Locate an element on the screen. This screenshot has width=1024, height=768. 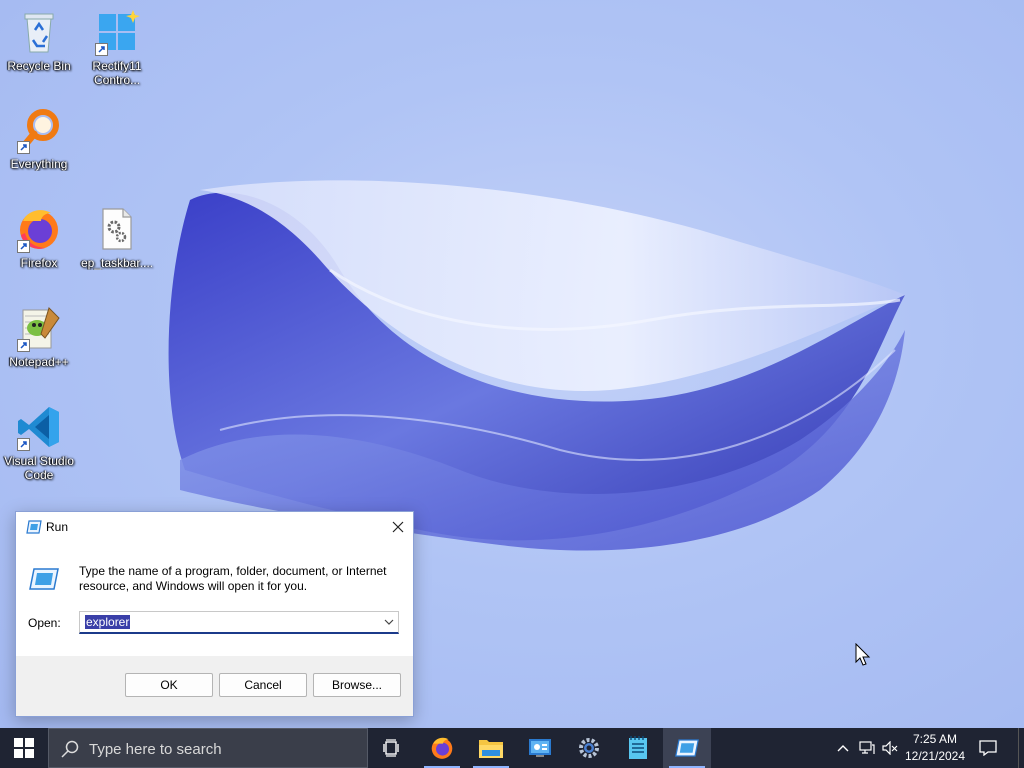
task-view-icon is located at coordinates (391, 748).